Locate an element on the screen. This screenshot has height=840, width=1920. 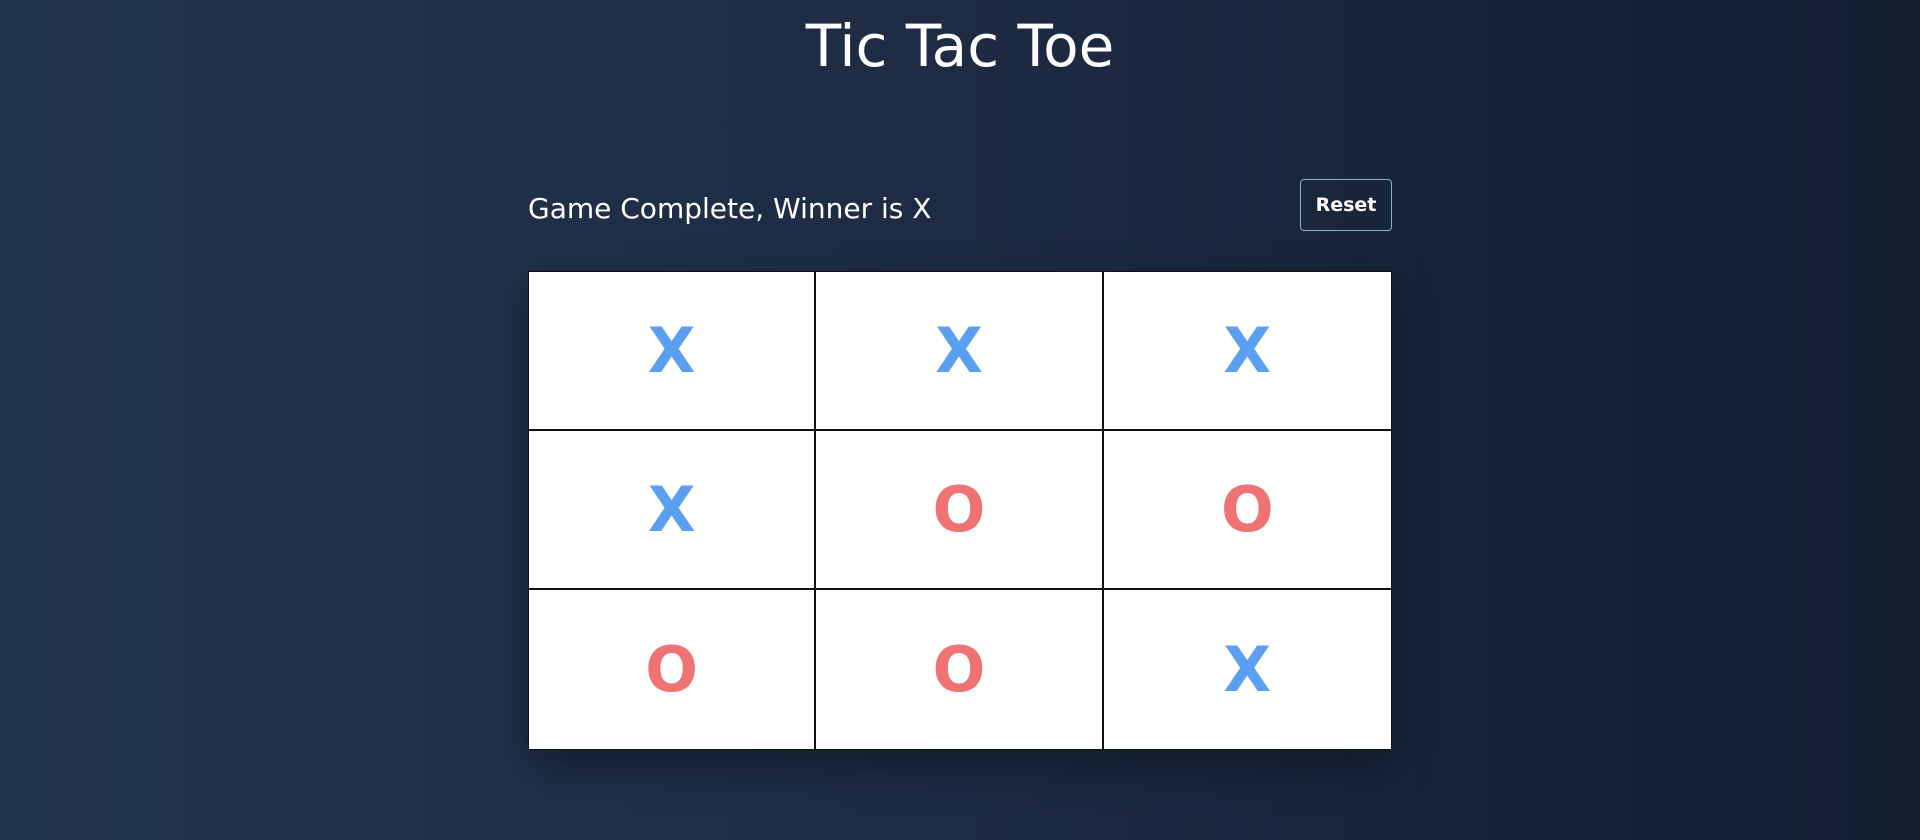
board-cell-1-1: O is located at coordinates (960, 510).